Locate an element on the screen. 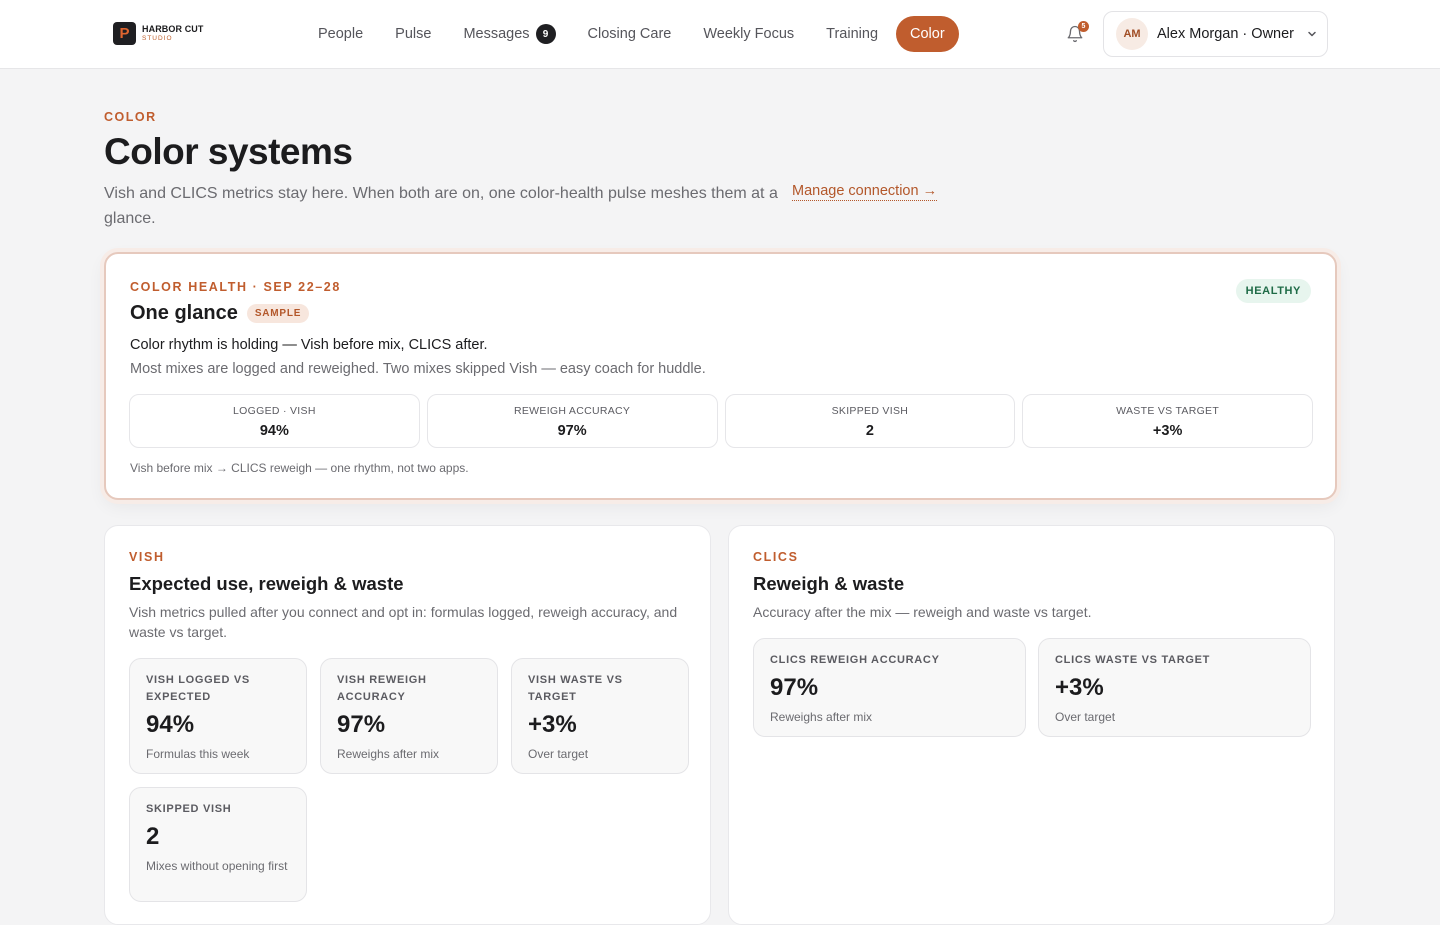 This screenshot has height=925, width=1440. nav-label: Messages is located at coordinates (496, 34).